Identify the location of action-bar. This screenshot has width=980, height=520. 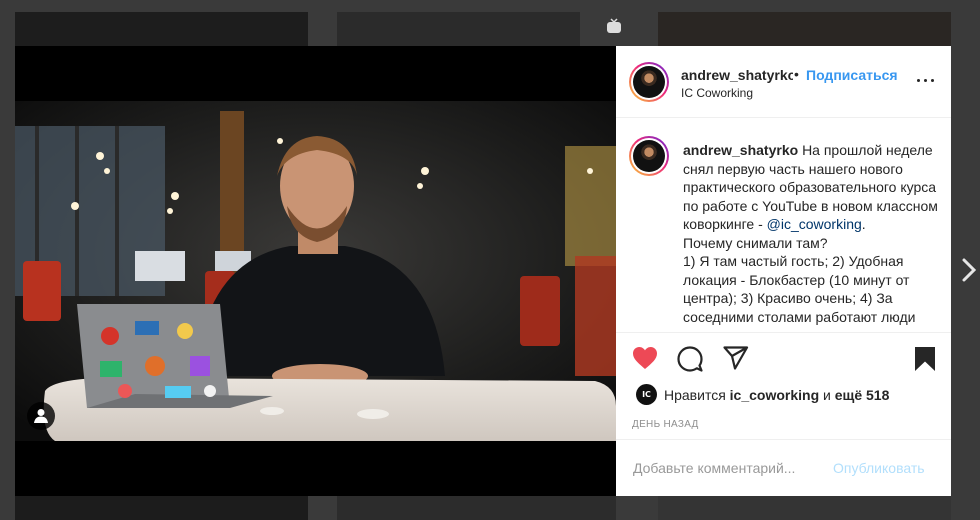
(783, 353).